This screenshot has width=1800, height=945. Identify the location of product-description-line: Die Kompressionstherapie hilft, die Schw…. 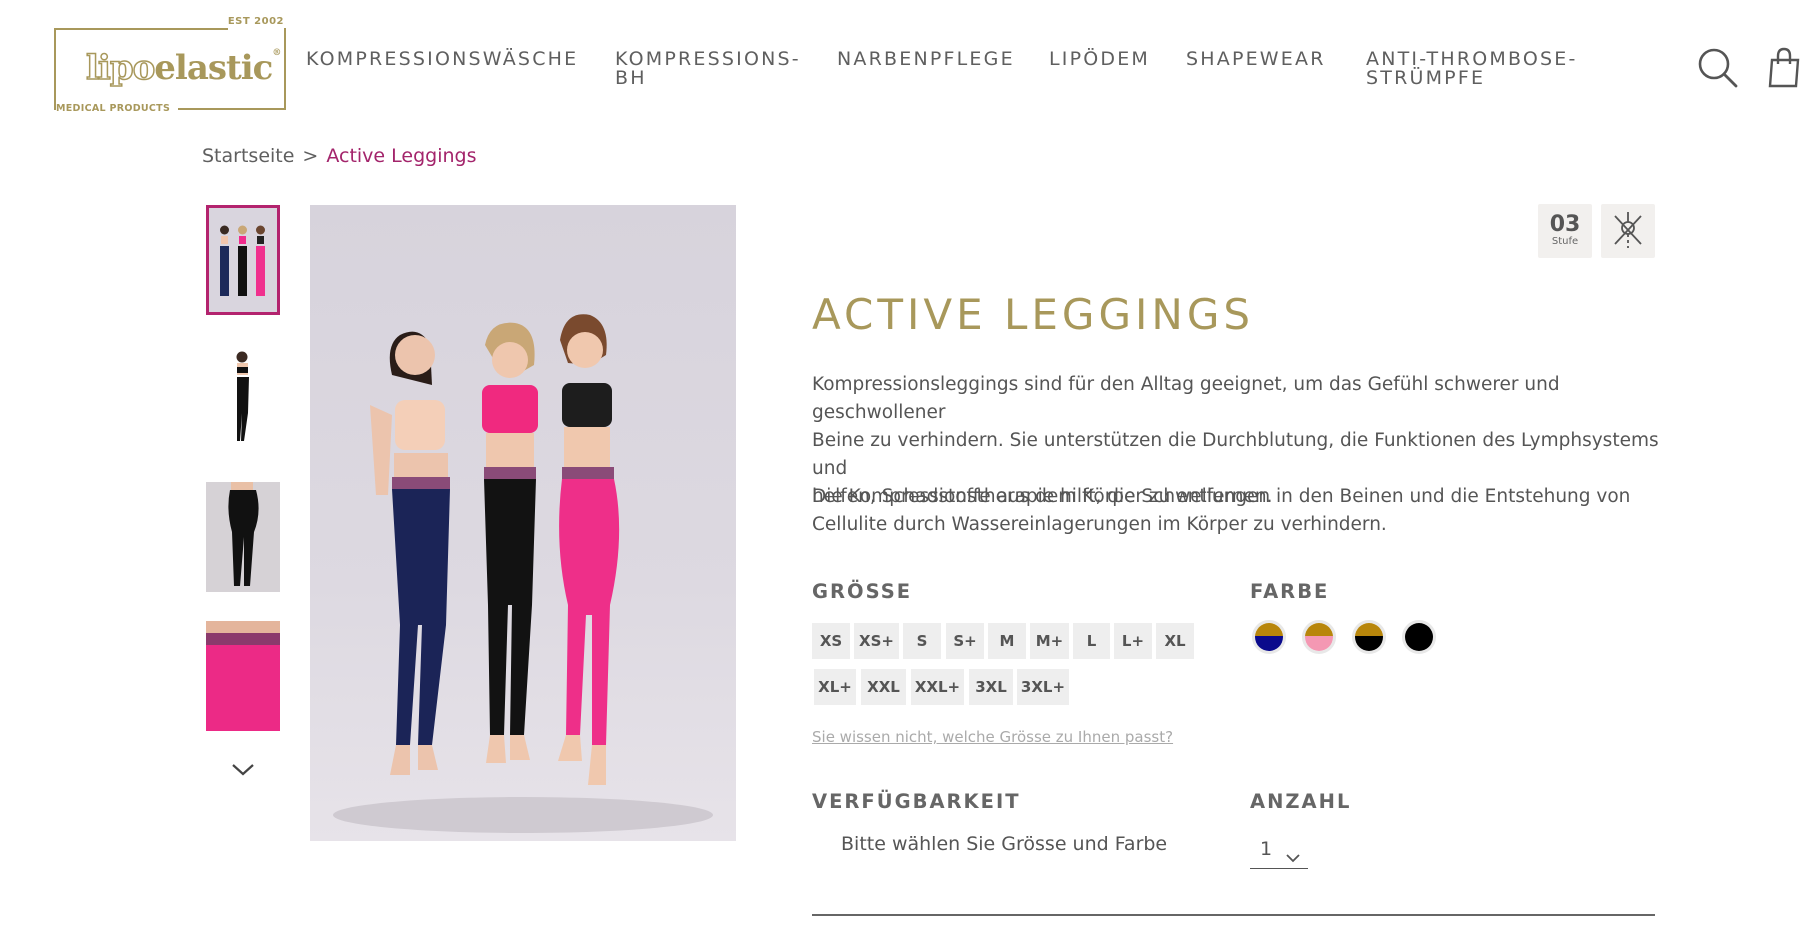
(1221, 496).